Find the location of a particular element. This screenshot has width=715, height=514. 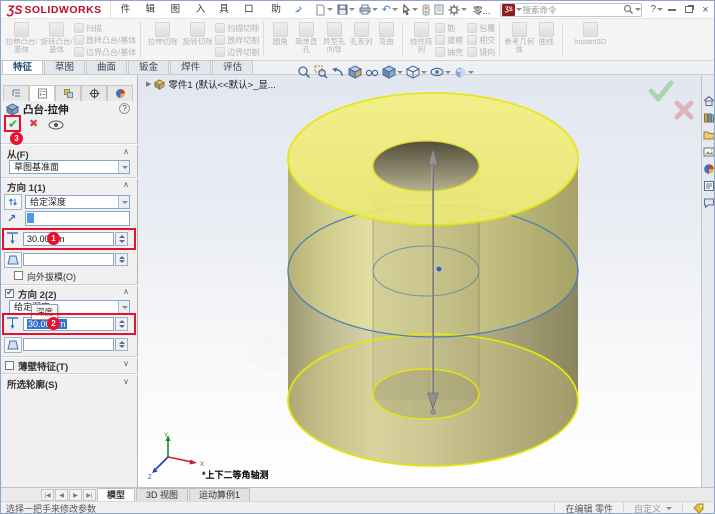

draft-outward-label: 向外拔模(O) is located at coordinates (51, 276).